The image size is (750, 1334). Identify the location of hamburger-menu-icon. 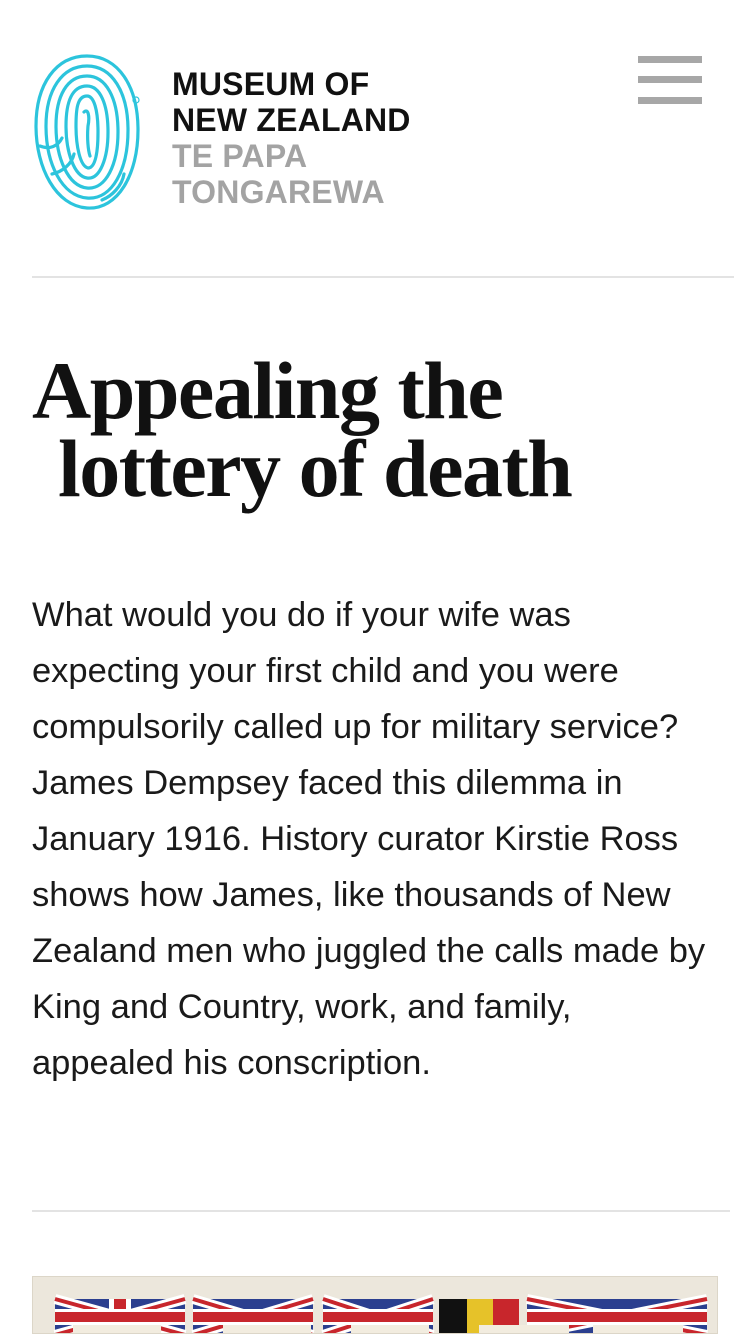
(670, 80).